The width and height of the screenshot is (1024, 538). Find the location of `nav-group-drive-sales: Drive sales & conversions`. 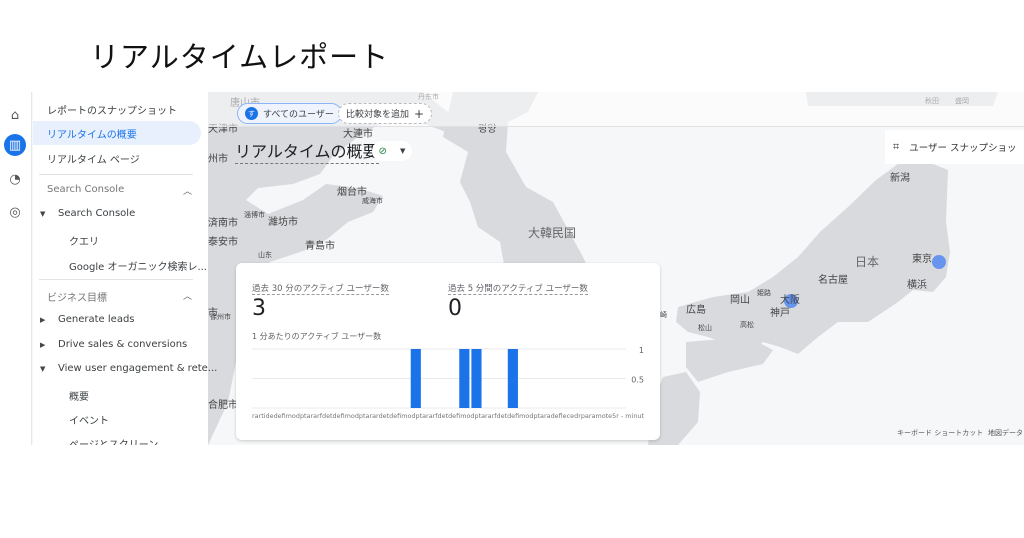

nav-group-drive-sales: Drive sales & conversions is located at coordinates (122, 344).